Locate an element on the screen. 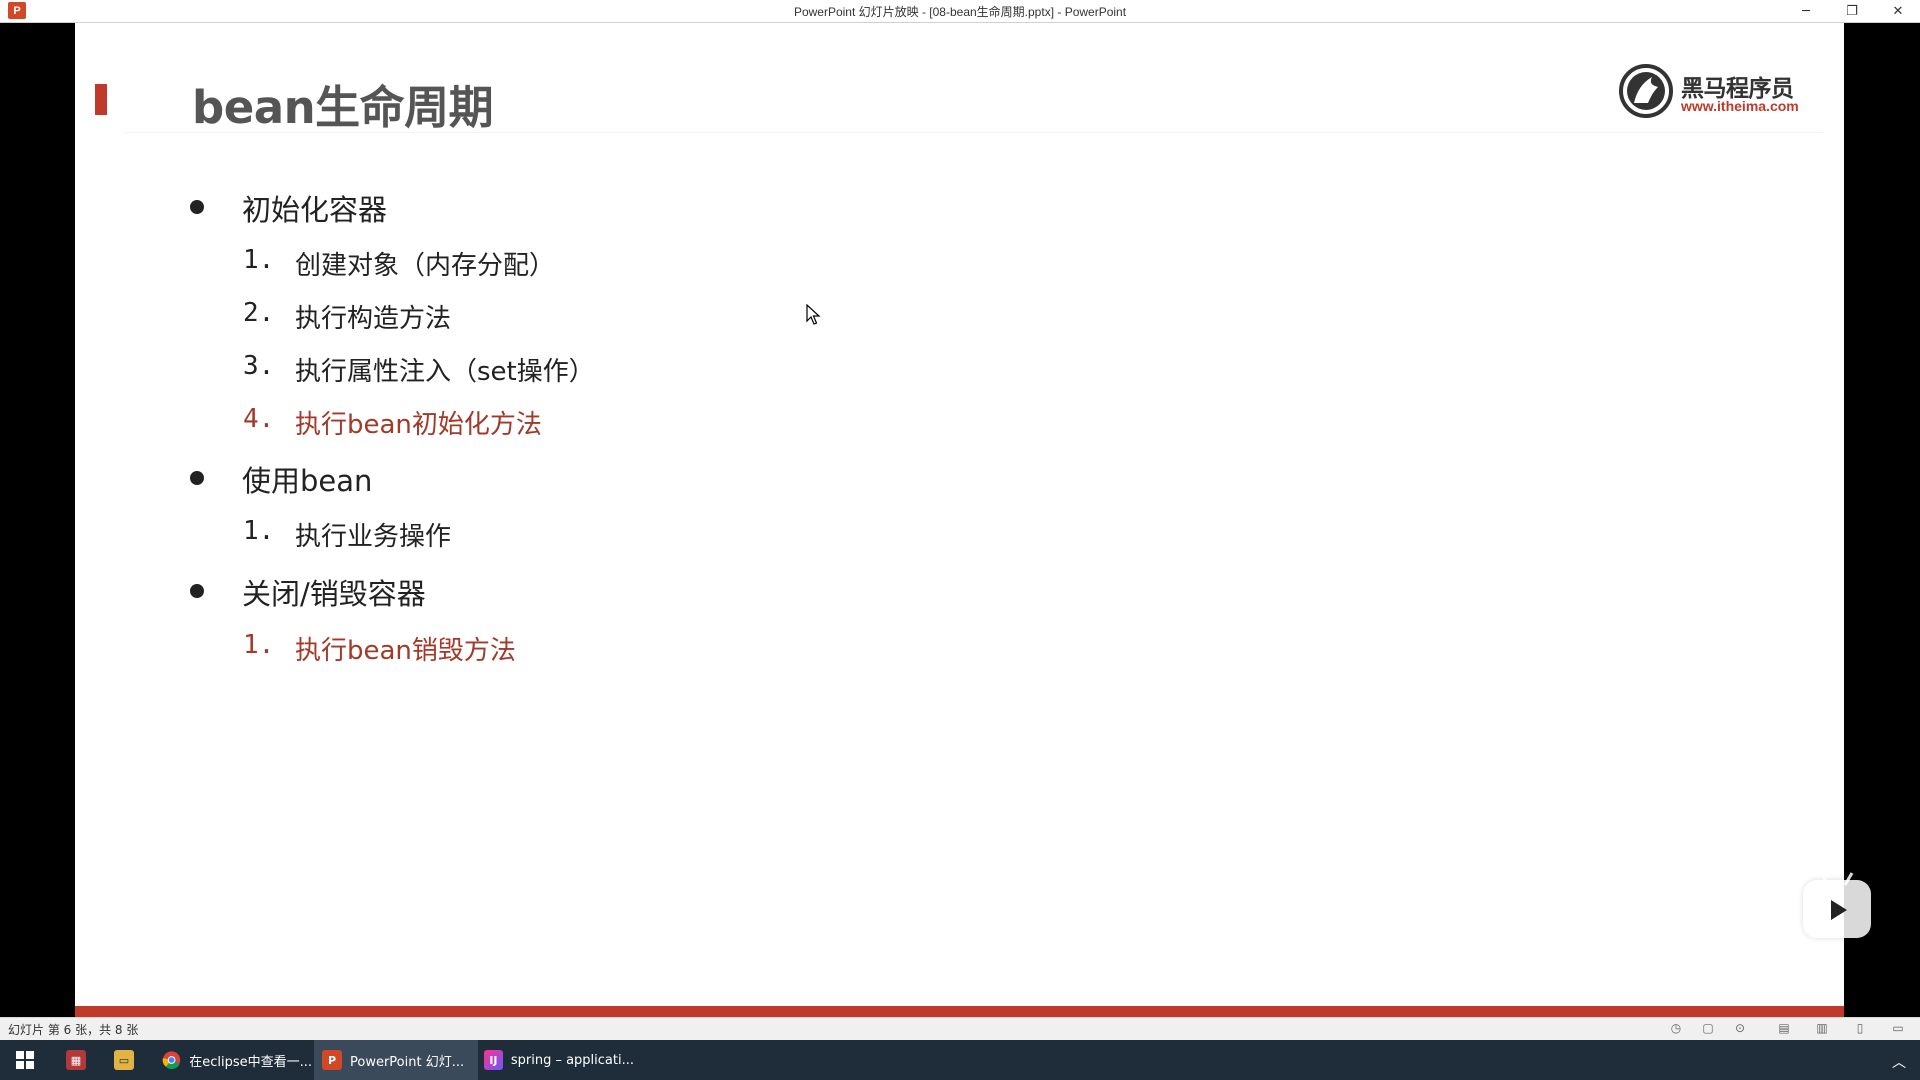 The height and width of the screenshot is (1080, 1920). slide-footer-bar is located at coordinates (959, 1011).